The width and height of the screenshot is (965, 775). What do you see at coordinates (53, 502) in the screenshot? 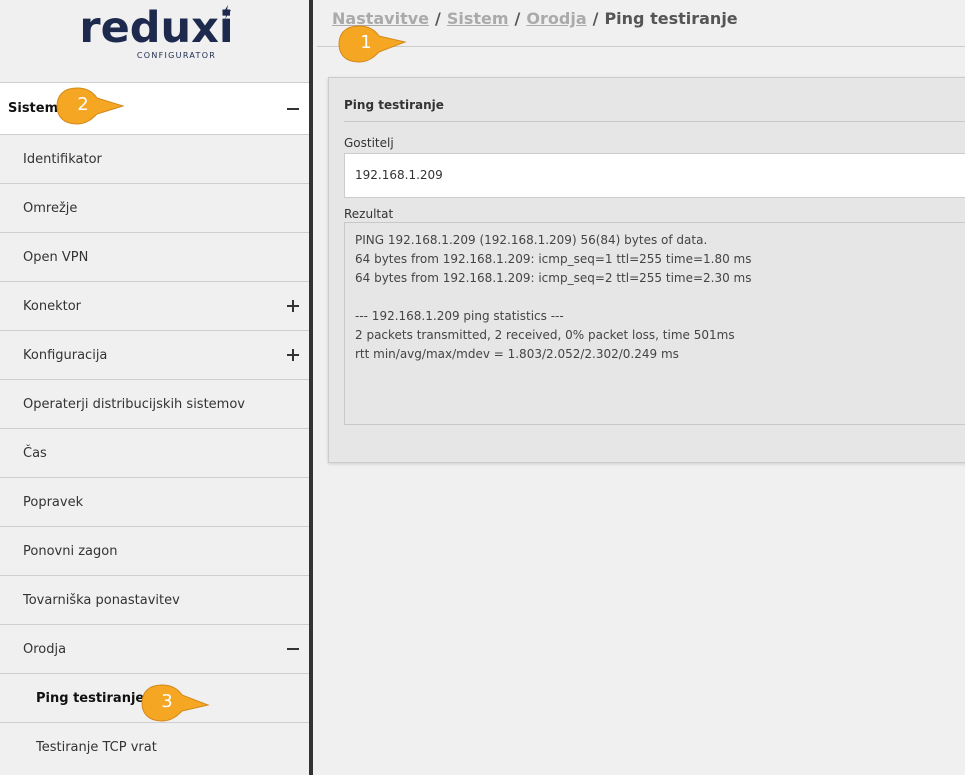
I see `sidebar-item-label: Popravek` at bounding box center [53, 502].